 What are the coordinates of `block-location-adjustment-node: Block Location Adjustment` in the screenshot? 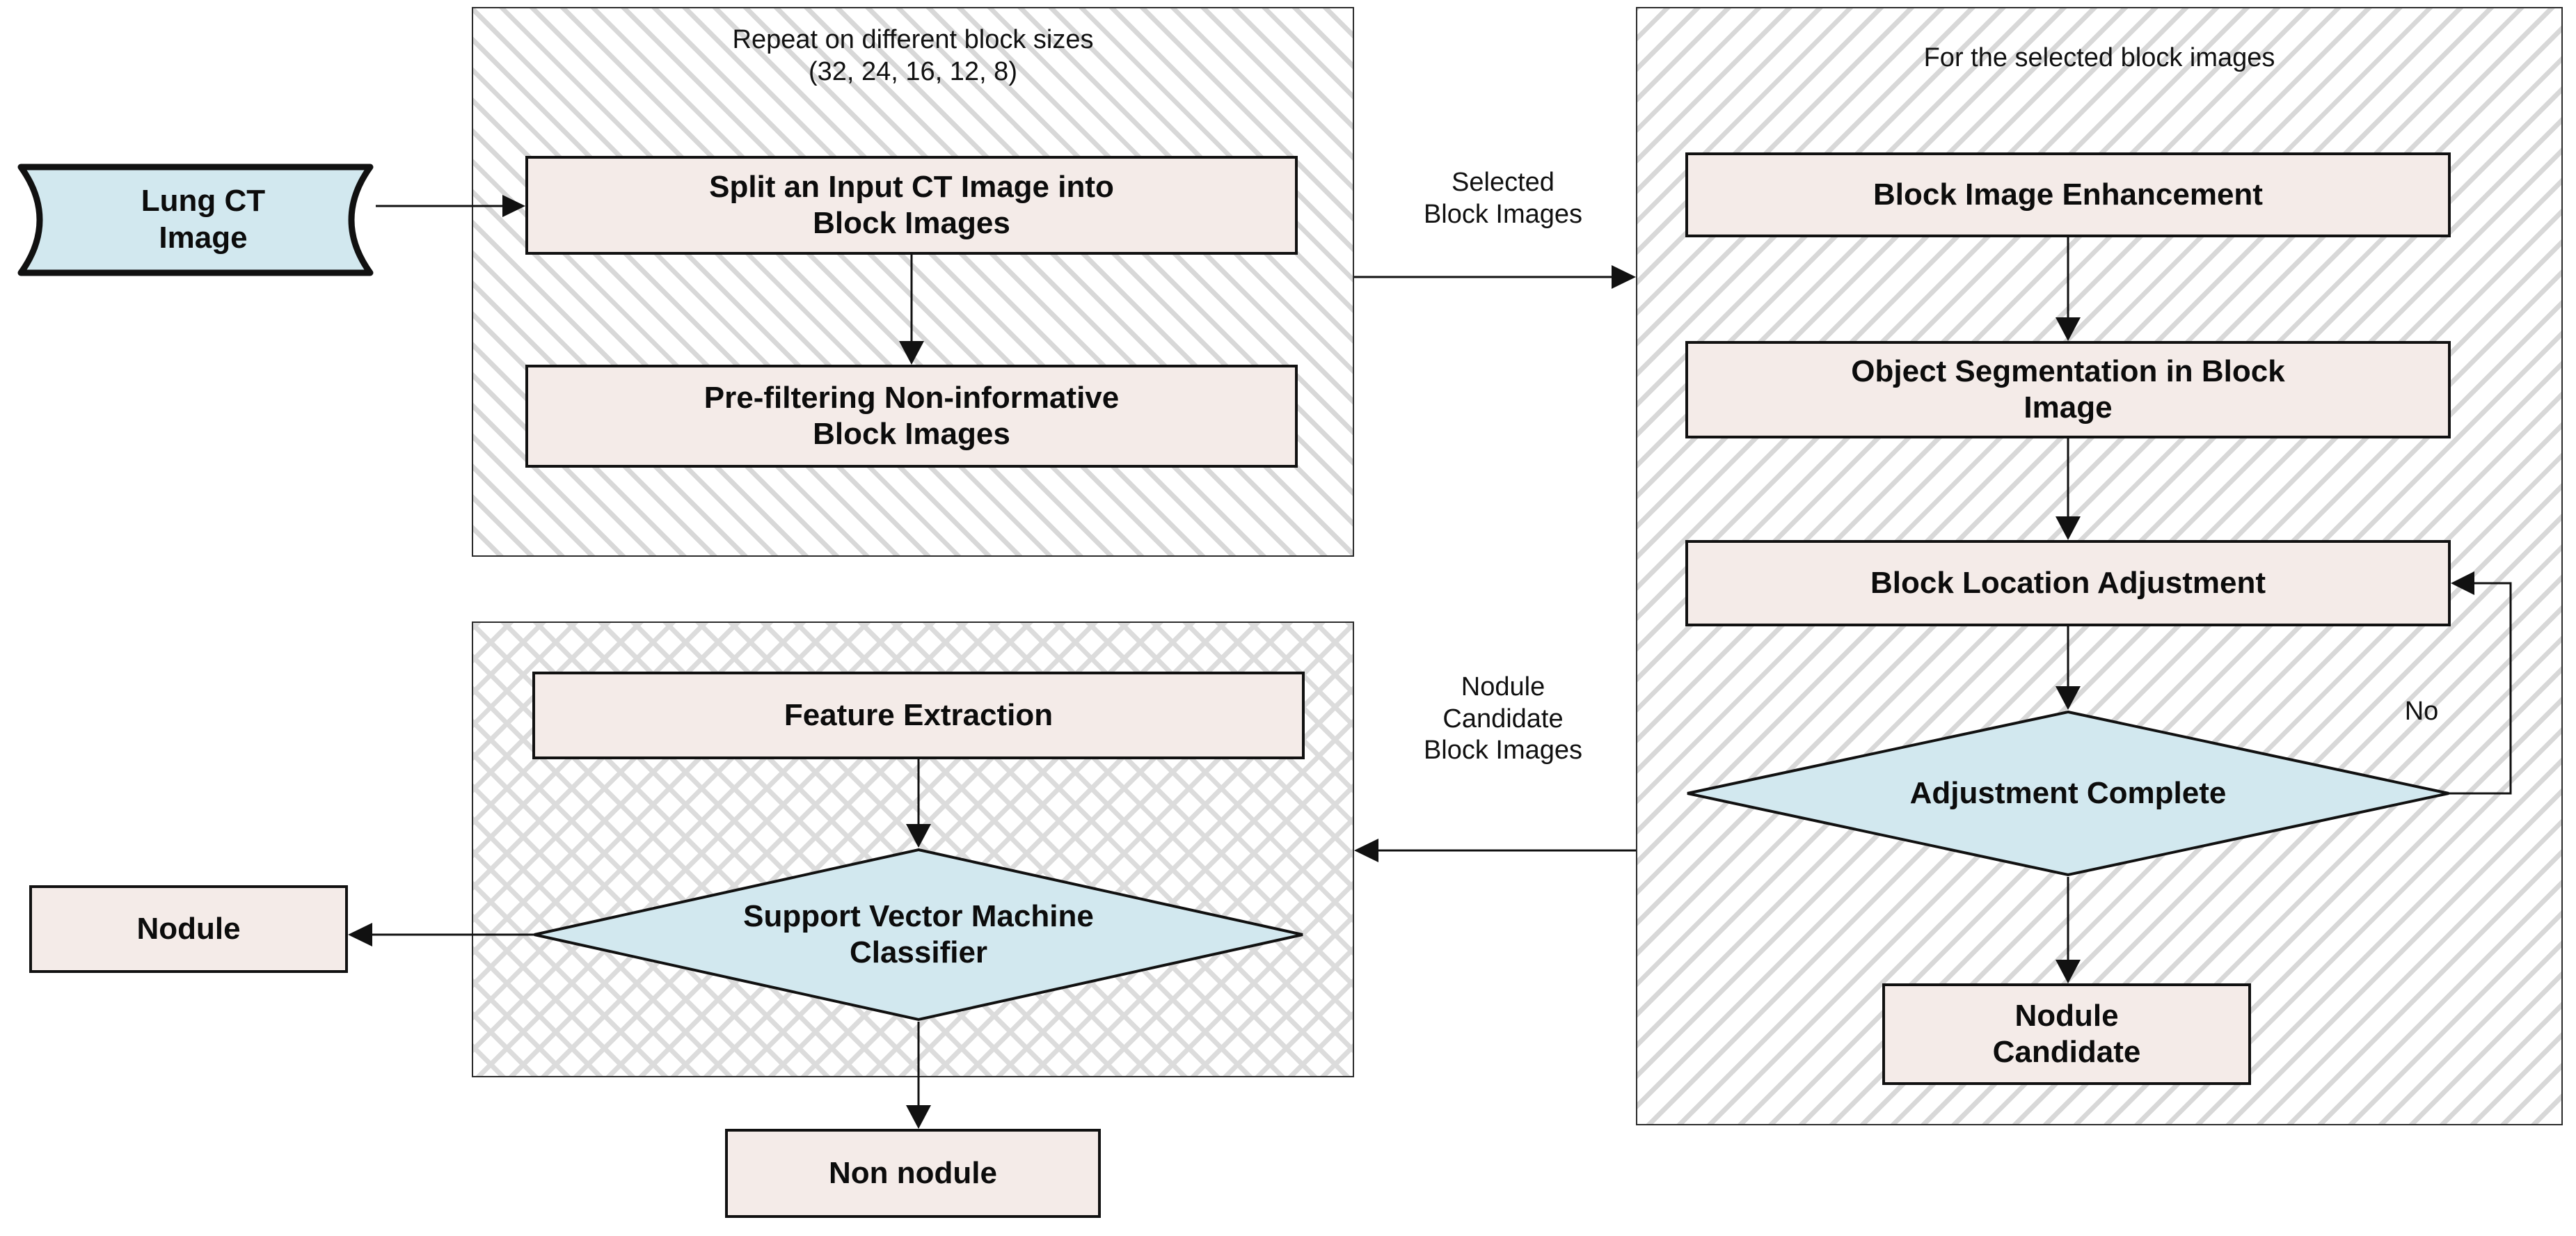 It's located at (2068, 583).